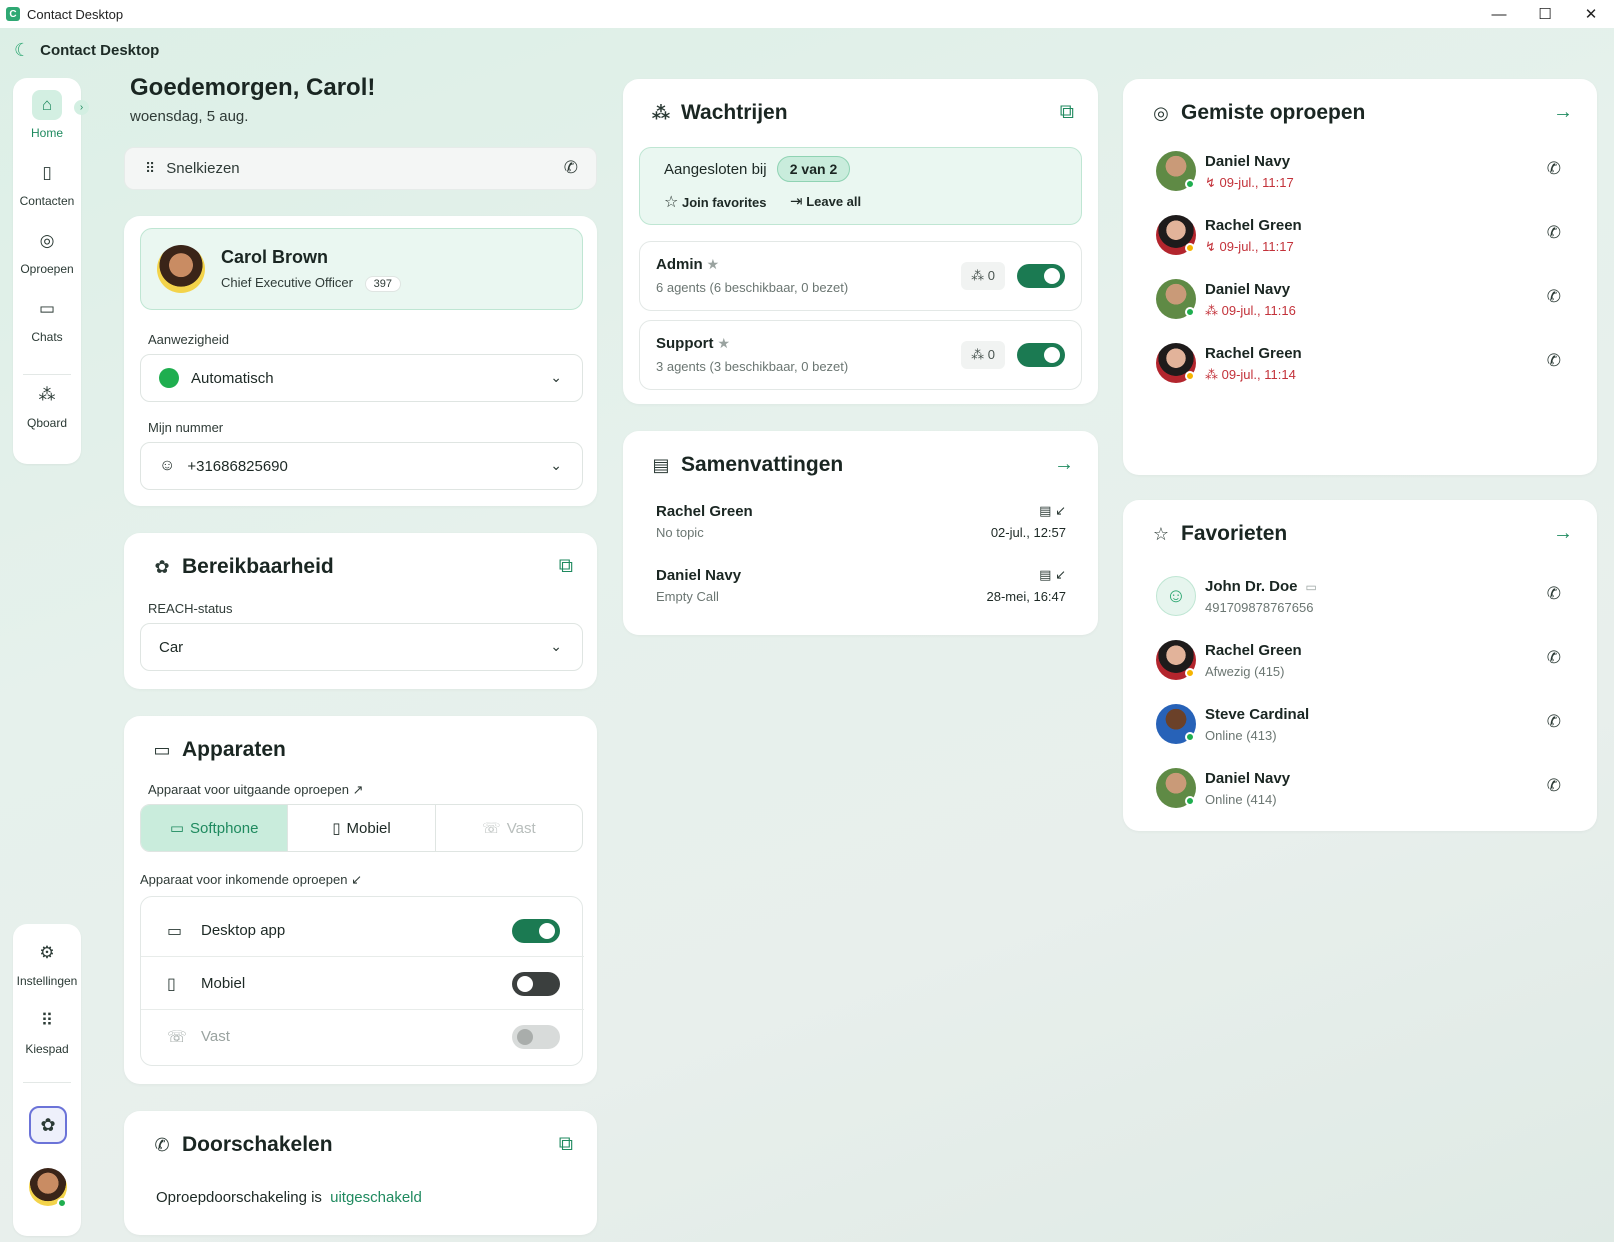 This screenshot has height=1242, width=1614. What do you see at coordinates (203, 168) in the screenshot?
I see `quickdial-placeholder: Snelkiezen` at bounding box center [203, 168].